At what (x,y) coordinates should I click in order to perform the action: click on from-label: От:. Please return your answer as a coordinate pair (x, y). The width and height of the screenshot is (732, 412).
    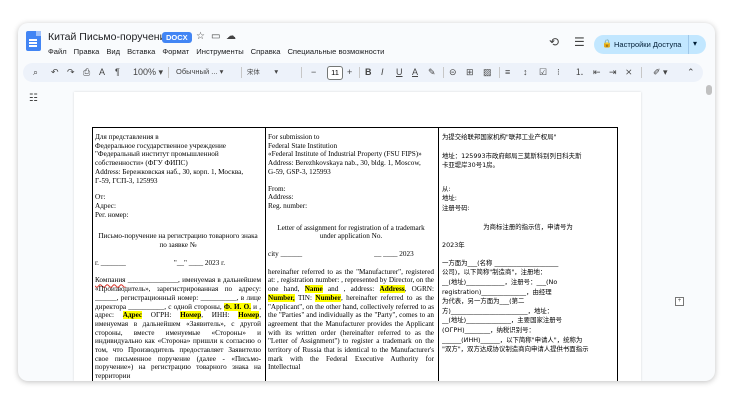
    Looking at the image, I should click on (100, 197).